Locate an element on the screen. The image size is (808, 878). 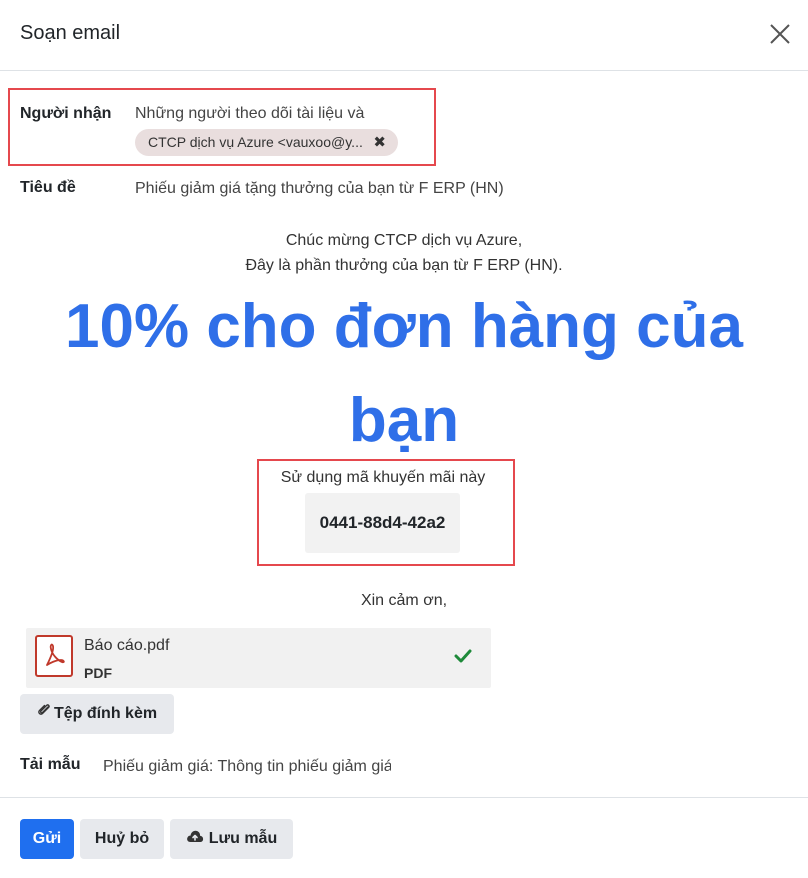
attachment-item: Báo cáo.pdf PDF is located at coordinates (258, 658).